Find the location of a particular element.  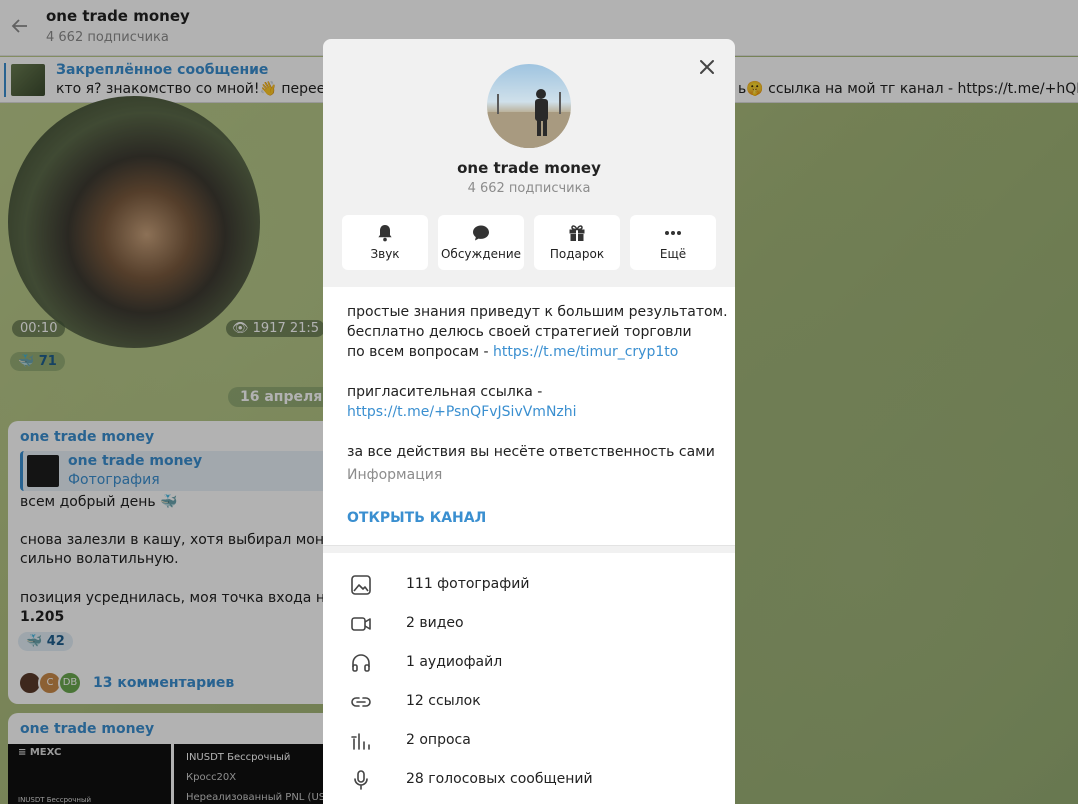

channel-avatar is located at coordinates (529, 106).